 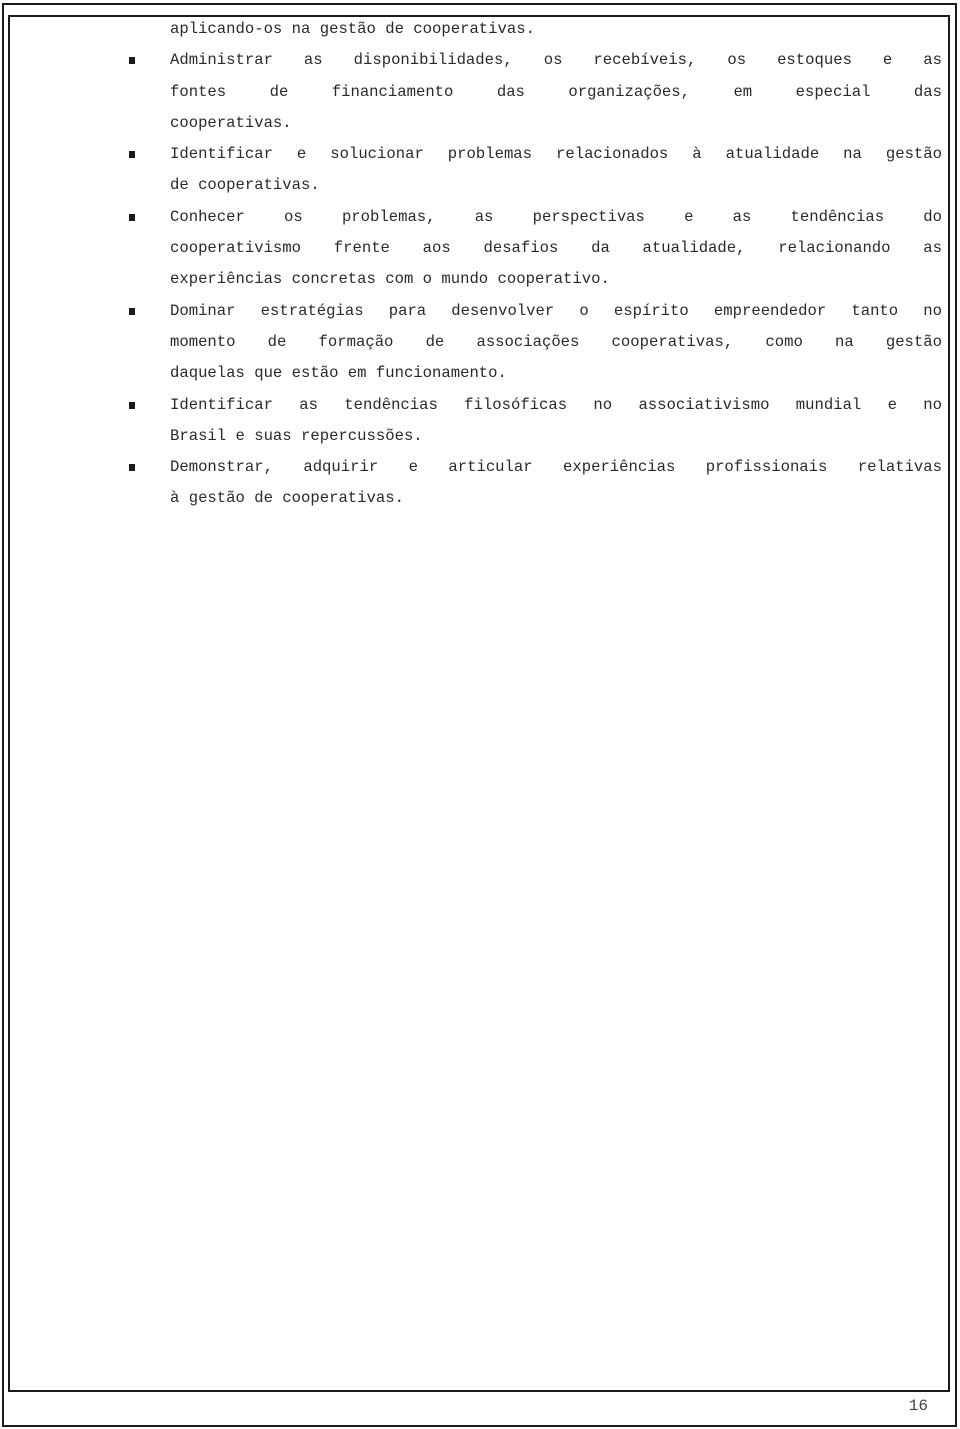 I want to click on list-item-line: à gestão de cooperativas., so click(x=287, y=498).